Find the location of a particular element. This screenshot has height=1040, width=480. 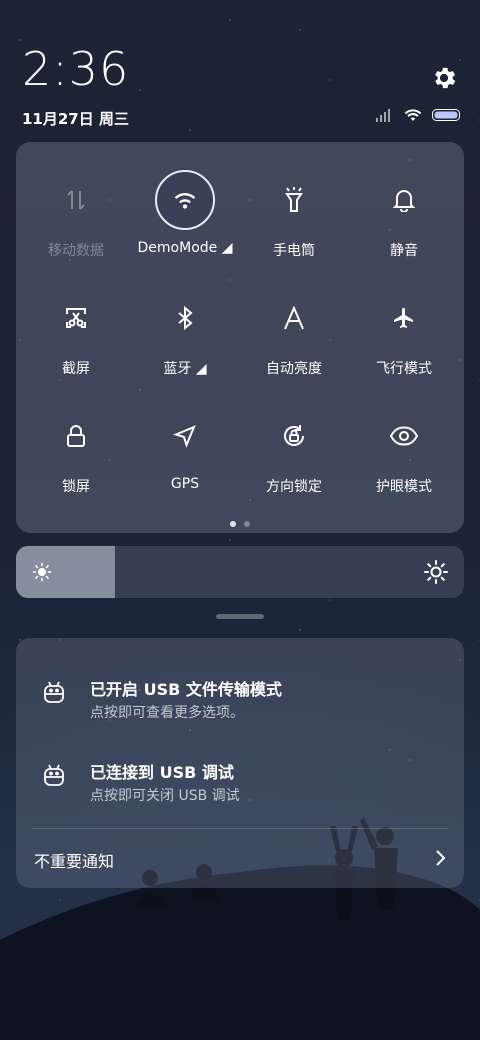

notification-usb-debugging: 已连接到 USB 调试 点按即可关闭 USB 调试 is located at coordinates (240, 774).